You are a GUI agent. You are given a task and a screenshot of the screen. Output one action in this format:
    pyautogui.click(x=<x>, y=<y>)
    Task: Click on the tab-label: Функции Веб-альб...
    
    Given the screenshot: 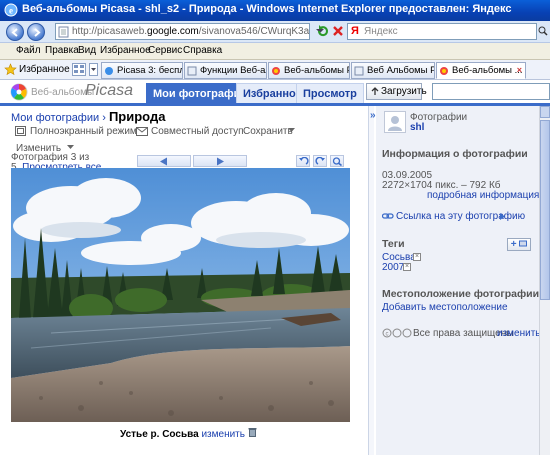 What is the action you would take?
    pyautogui.click(x=233, y=70)
    